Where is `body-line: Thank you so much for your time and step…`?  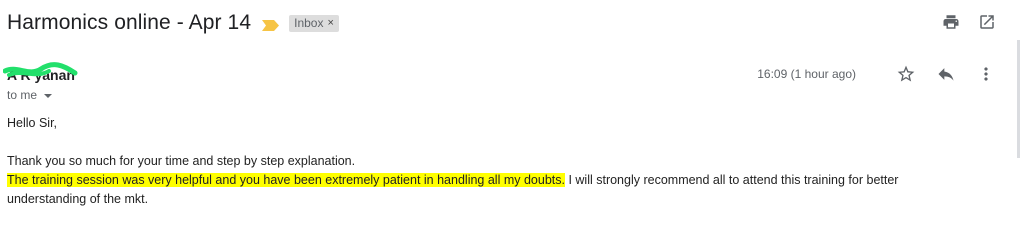 body-line: Thank you so much for your time and step… is located at coordinates (181, 161).